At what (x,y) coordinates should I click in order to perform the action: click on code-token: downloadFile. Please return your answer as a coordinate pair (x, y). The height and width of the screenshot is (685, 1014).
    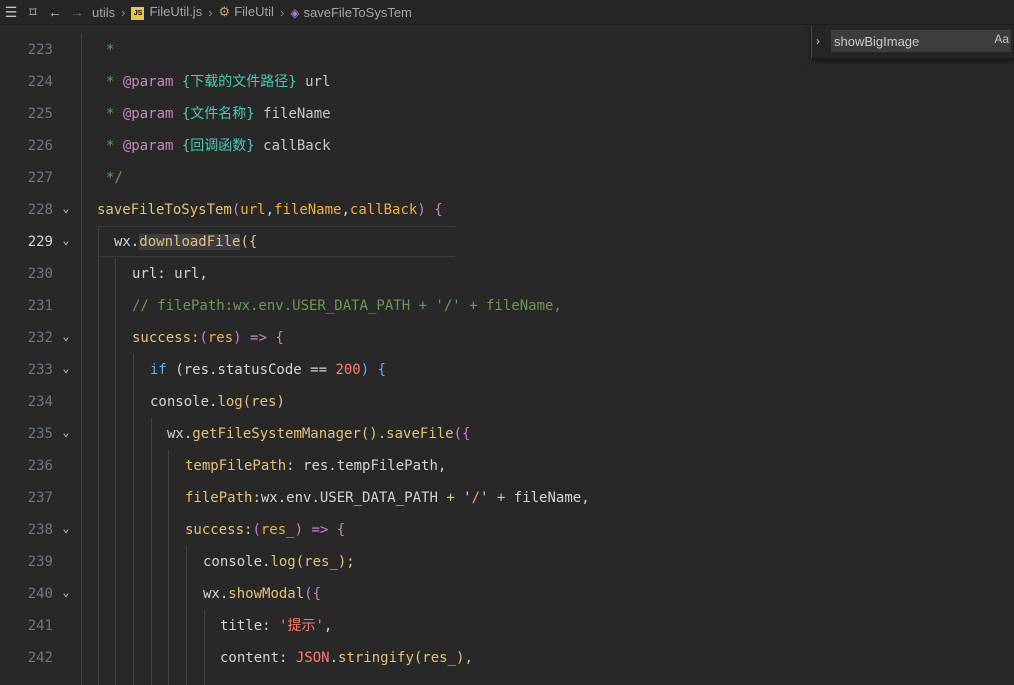
    Looking at the image, I should click on (190, 242).